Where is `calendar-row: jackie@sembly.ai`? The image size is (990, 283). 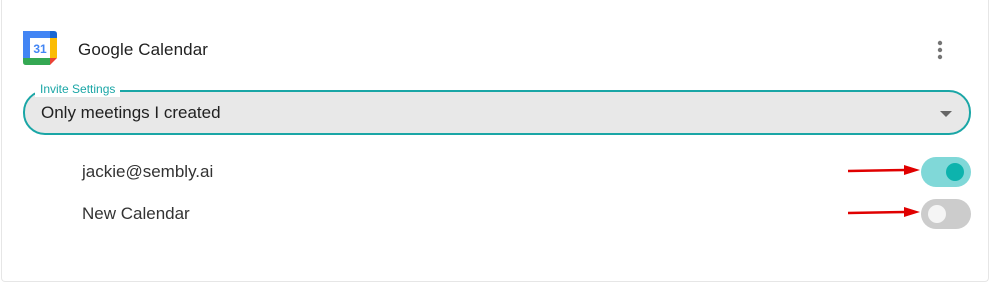
calendar-row: jackie@sembly.ai is located at coordinates (496, 172).